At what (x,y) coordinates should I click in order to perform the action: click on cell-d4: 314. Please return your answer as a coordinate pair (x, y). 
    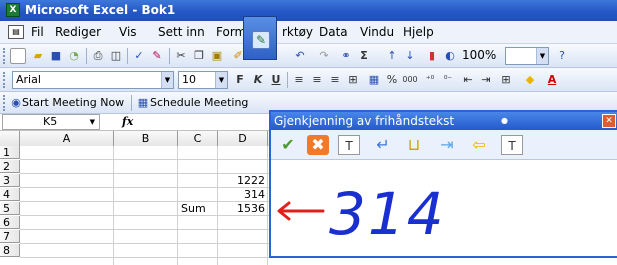
    Looking at the image, I should click on (242, 194).